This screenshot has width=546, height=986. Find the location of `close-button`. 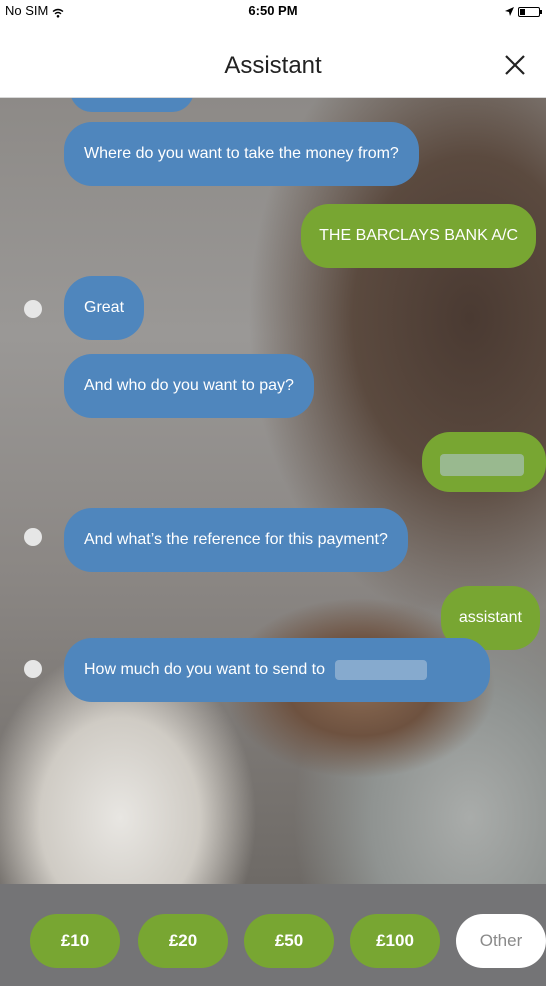

close-button is located at coordinates (515, 65).